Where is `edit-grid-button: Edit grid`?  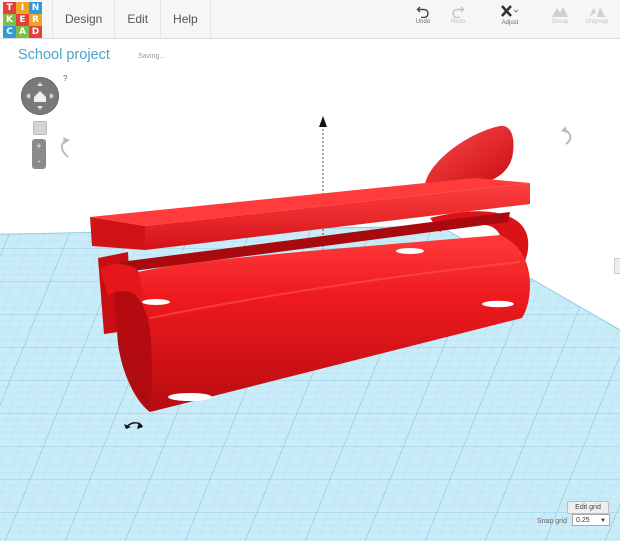
edit-grid-button: Edit grid is located at coordinates (588, 507).